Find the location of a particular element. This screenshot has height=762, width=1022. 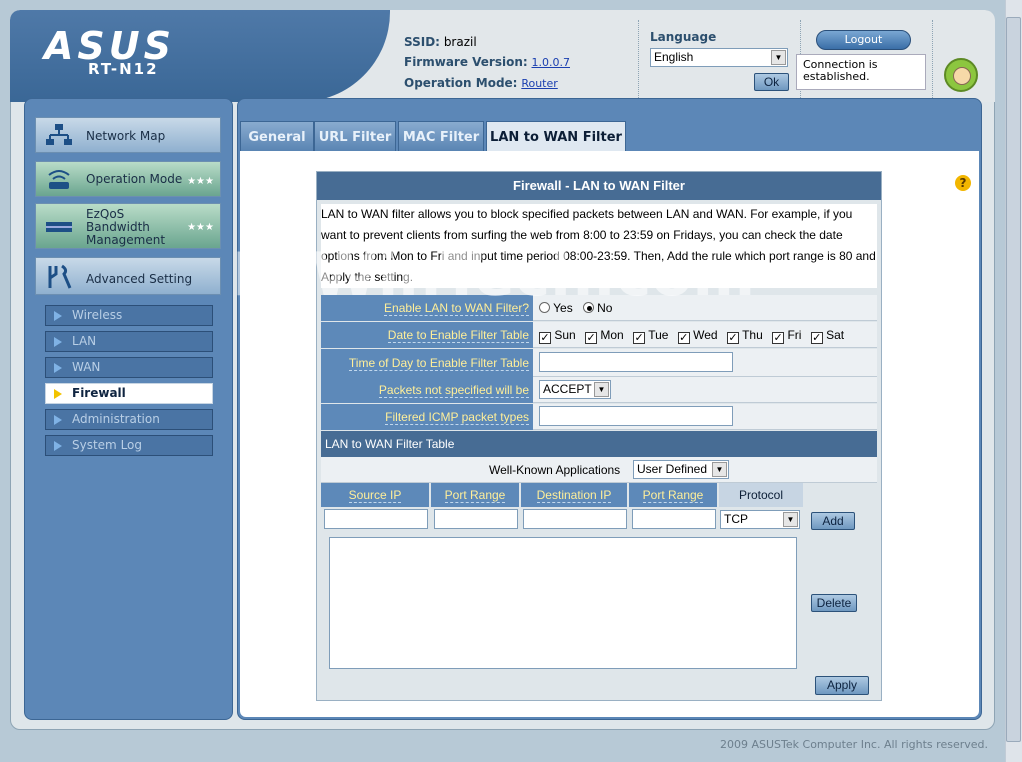

enable-filter-row: Enable LAN to WAN Filter? Yes No is located at coordinates (599, 308).